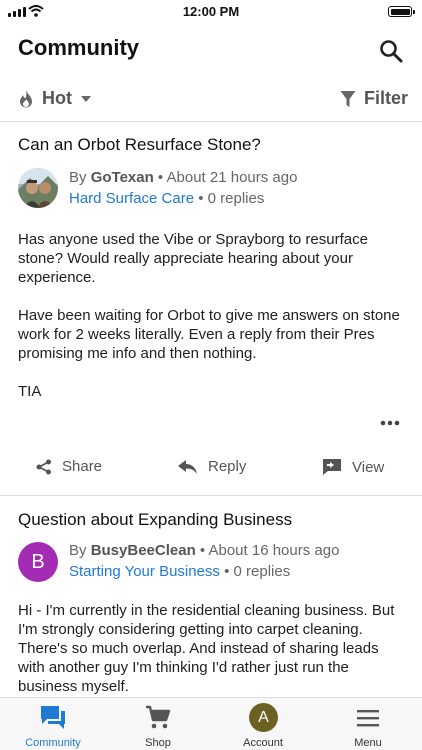  I want to click on status-bar: 12:00 PM, so click(211, 12).